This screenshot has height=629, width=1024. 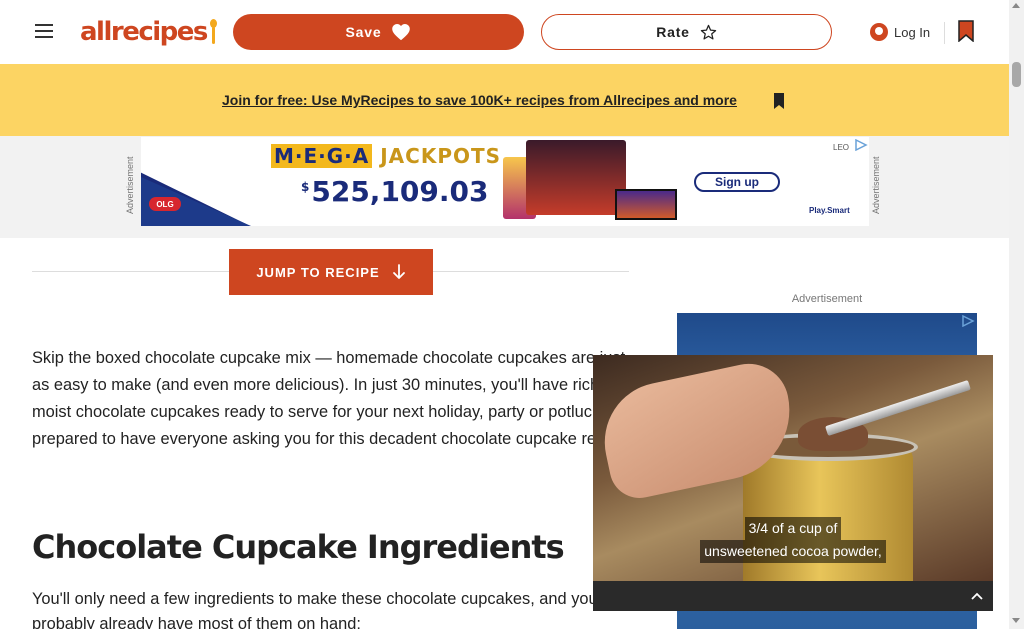 I want to click on chevron-up-icon, so click(x=977, y=596).